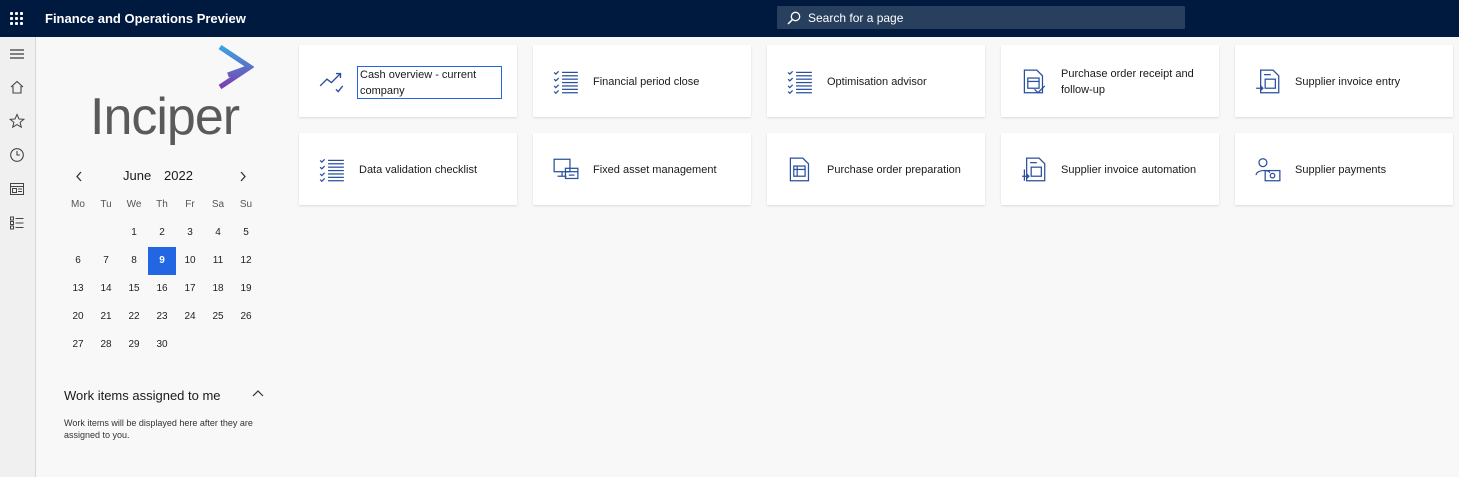 The image size is (1459, 477). Describe the element at coordinates (142, 395) in the screenshot. I see `work-items-title: Work items assigned to me` at that location.